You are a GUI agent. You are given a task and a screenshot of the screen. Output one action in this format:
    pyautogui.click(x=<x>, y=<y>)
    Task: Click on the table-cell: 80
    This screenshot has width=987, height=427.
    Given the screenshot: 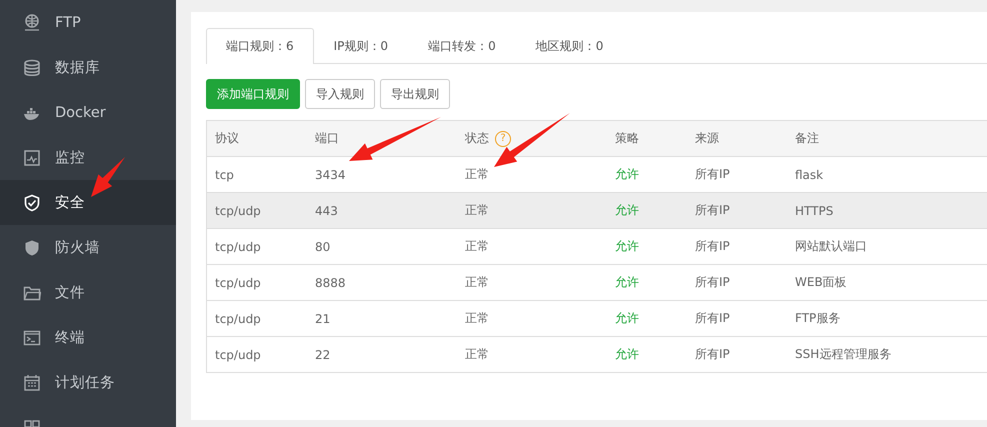 What is the action you would take?
    pyautogui.click(x=322, y=247)
    